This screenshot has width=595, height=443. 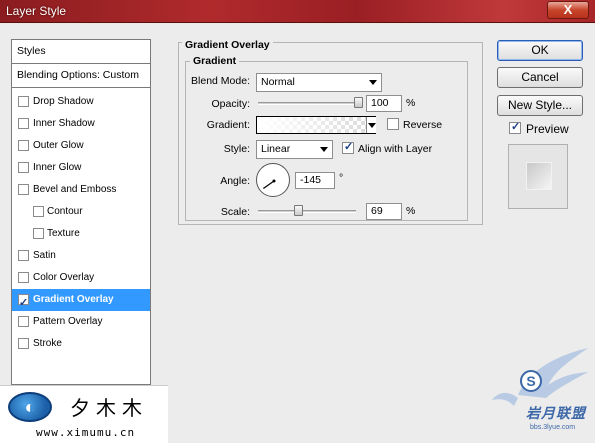 I want to click on watermark-right-url: bbs.3lyue.com, so click(x=553, y=427).